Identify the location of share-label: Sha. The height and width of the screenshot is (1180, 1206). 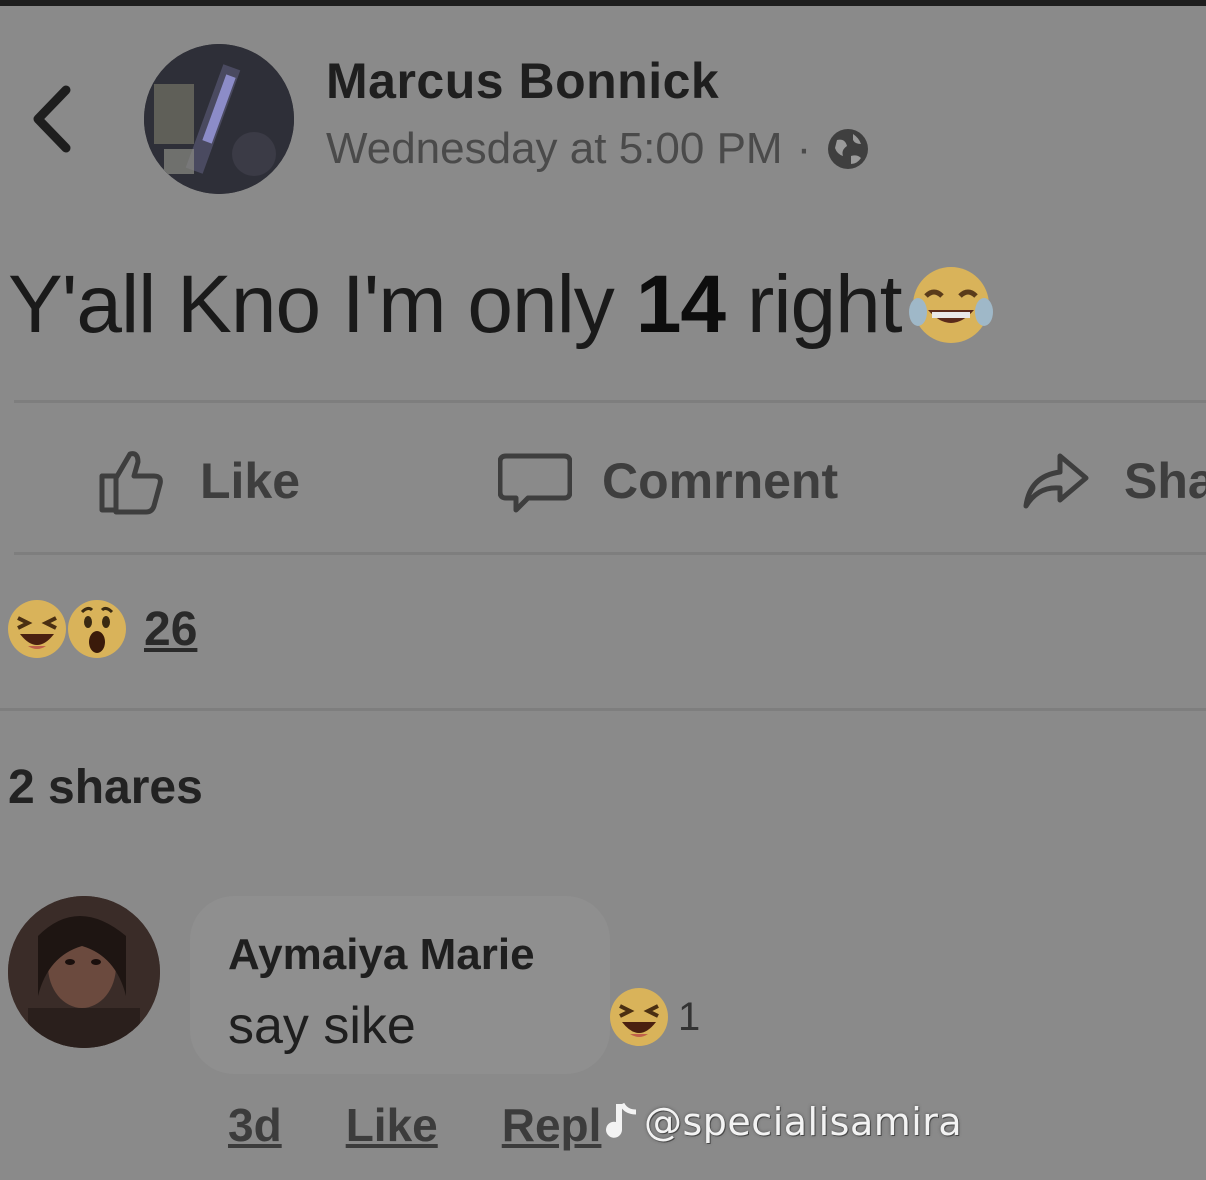
(1165, 481).